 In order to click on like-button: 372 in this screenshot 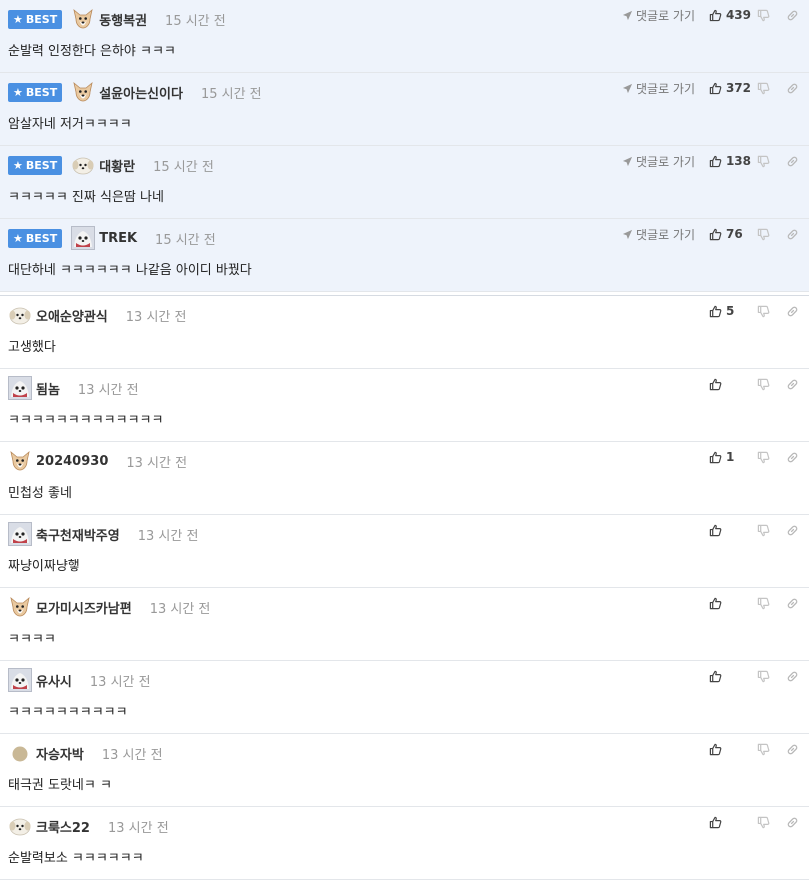, I will do `click(730, 88)`.